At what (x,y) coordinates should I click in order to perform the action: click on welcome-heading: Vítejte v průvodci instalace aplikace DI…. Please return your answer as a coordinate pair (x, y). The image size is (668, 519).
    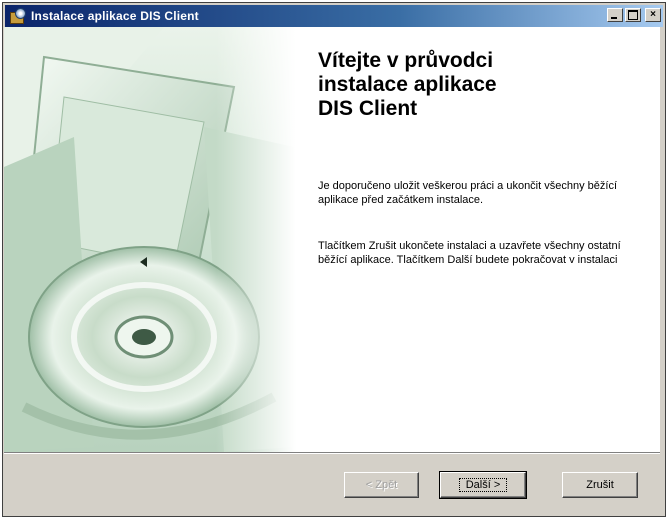
    Looking at the image, I should click on (407, 84).